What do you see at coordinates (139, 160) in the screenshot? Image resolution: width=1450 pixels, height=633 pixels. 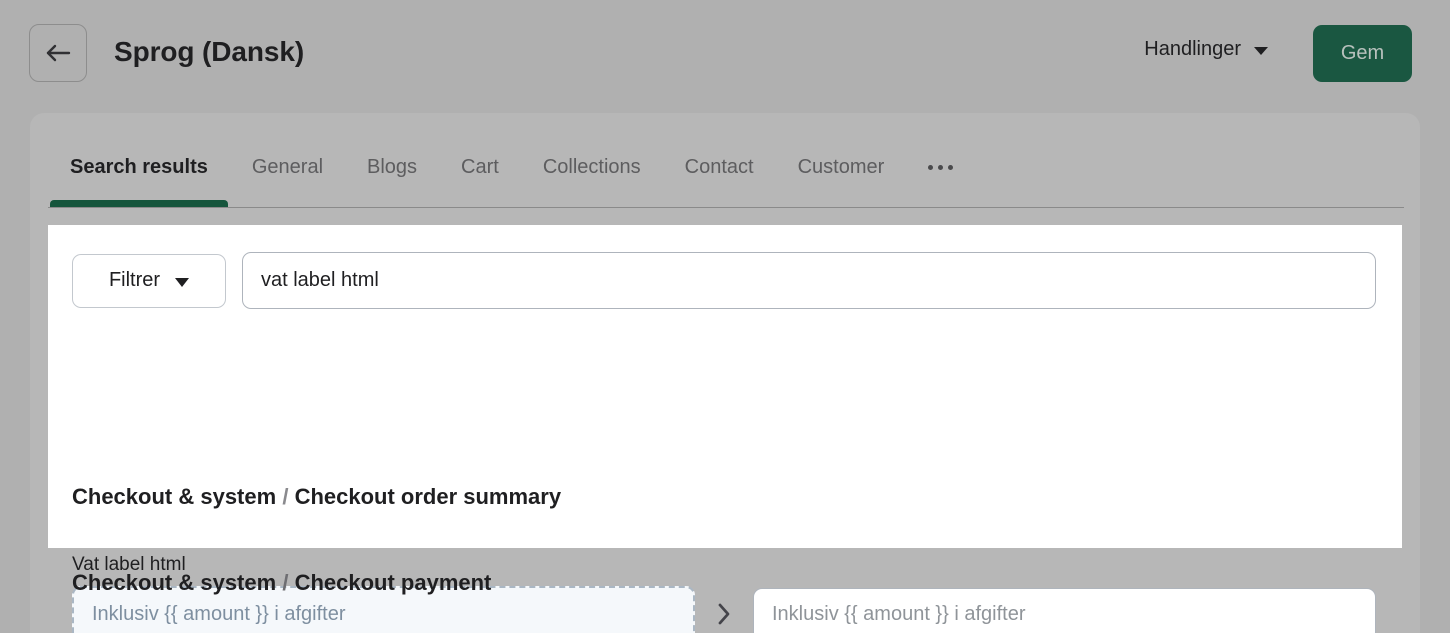 I see `tab-search-results: Search results` at bounding box center [139, 160].